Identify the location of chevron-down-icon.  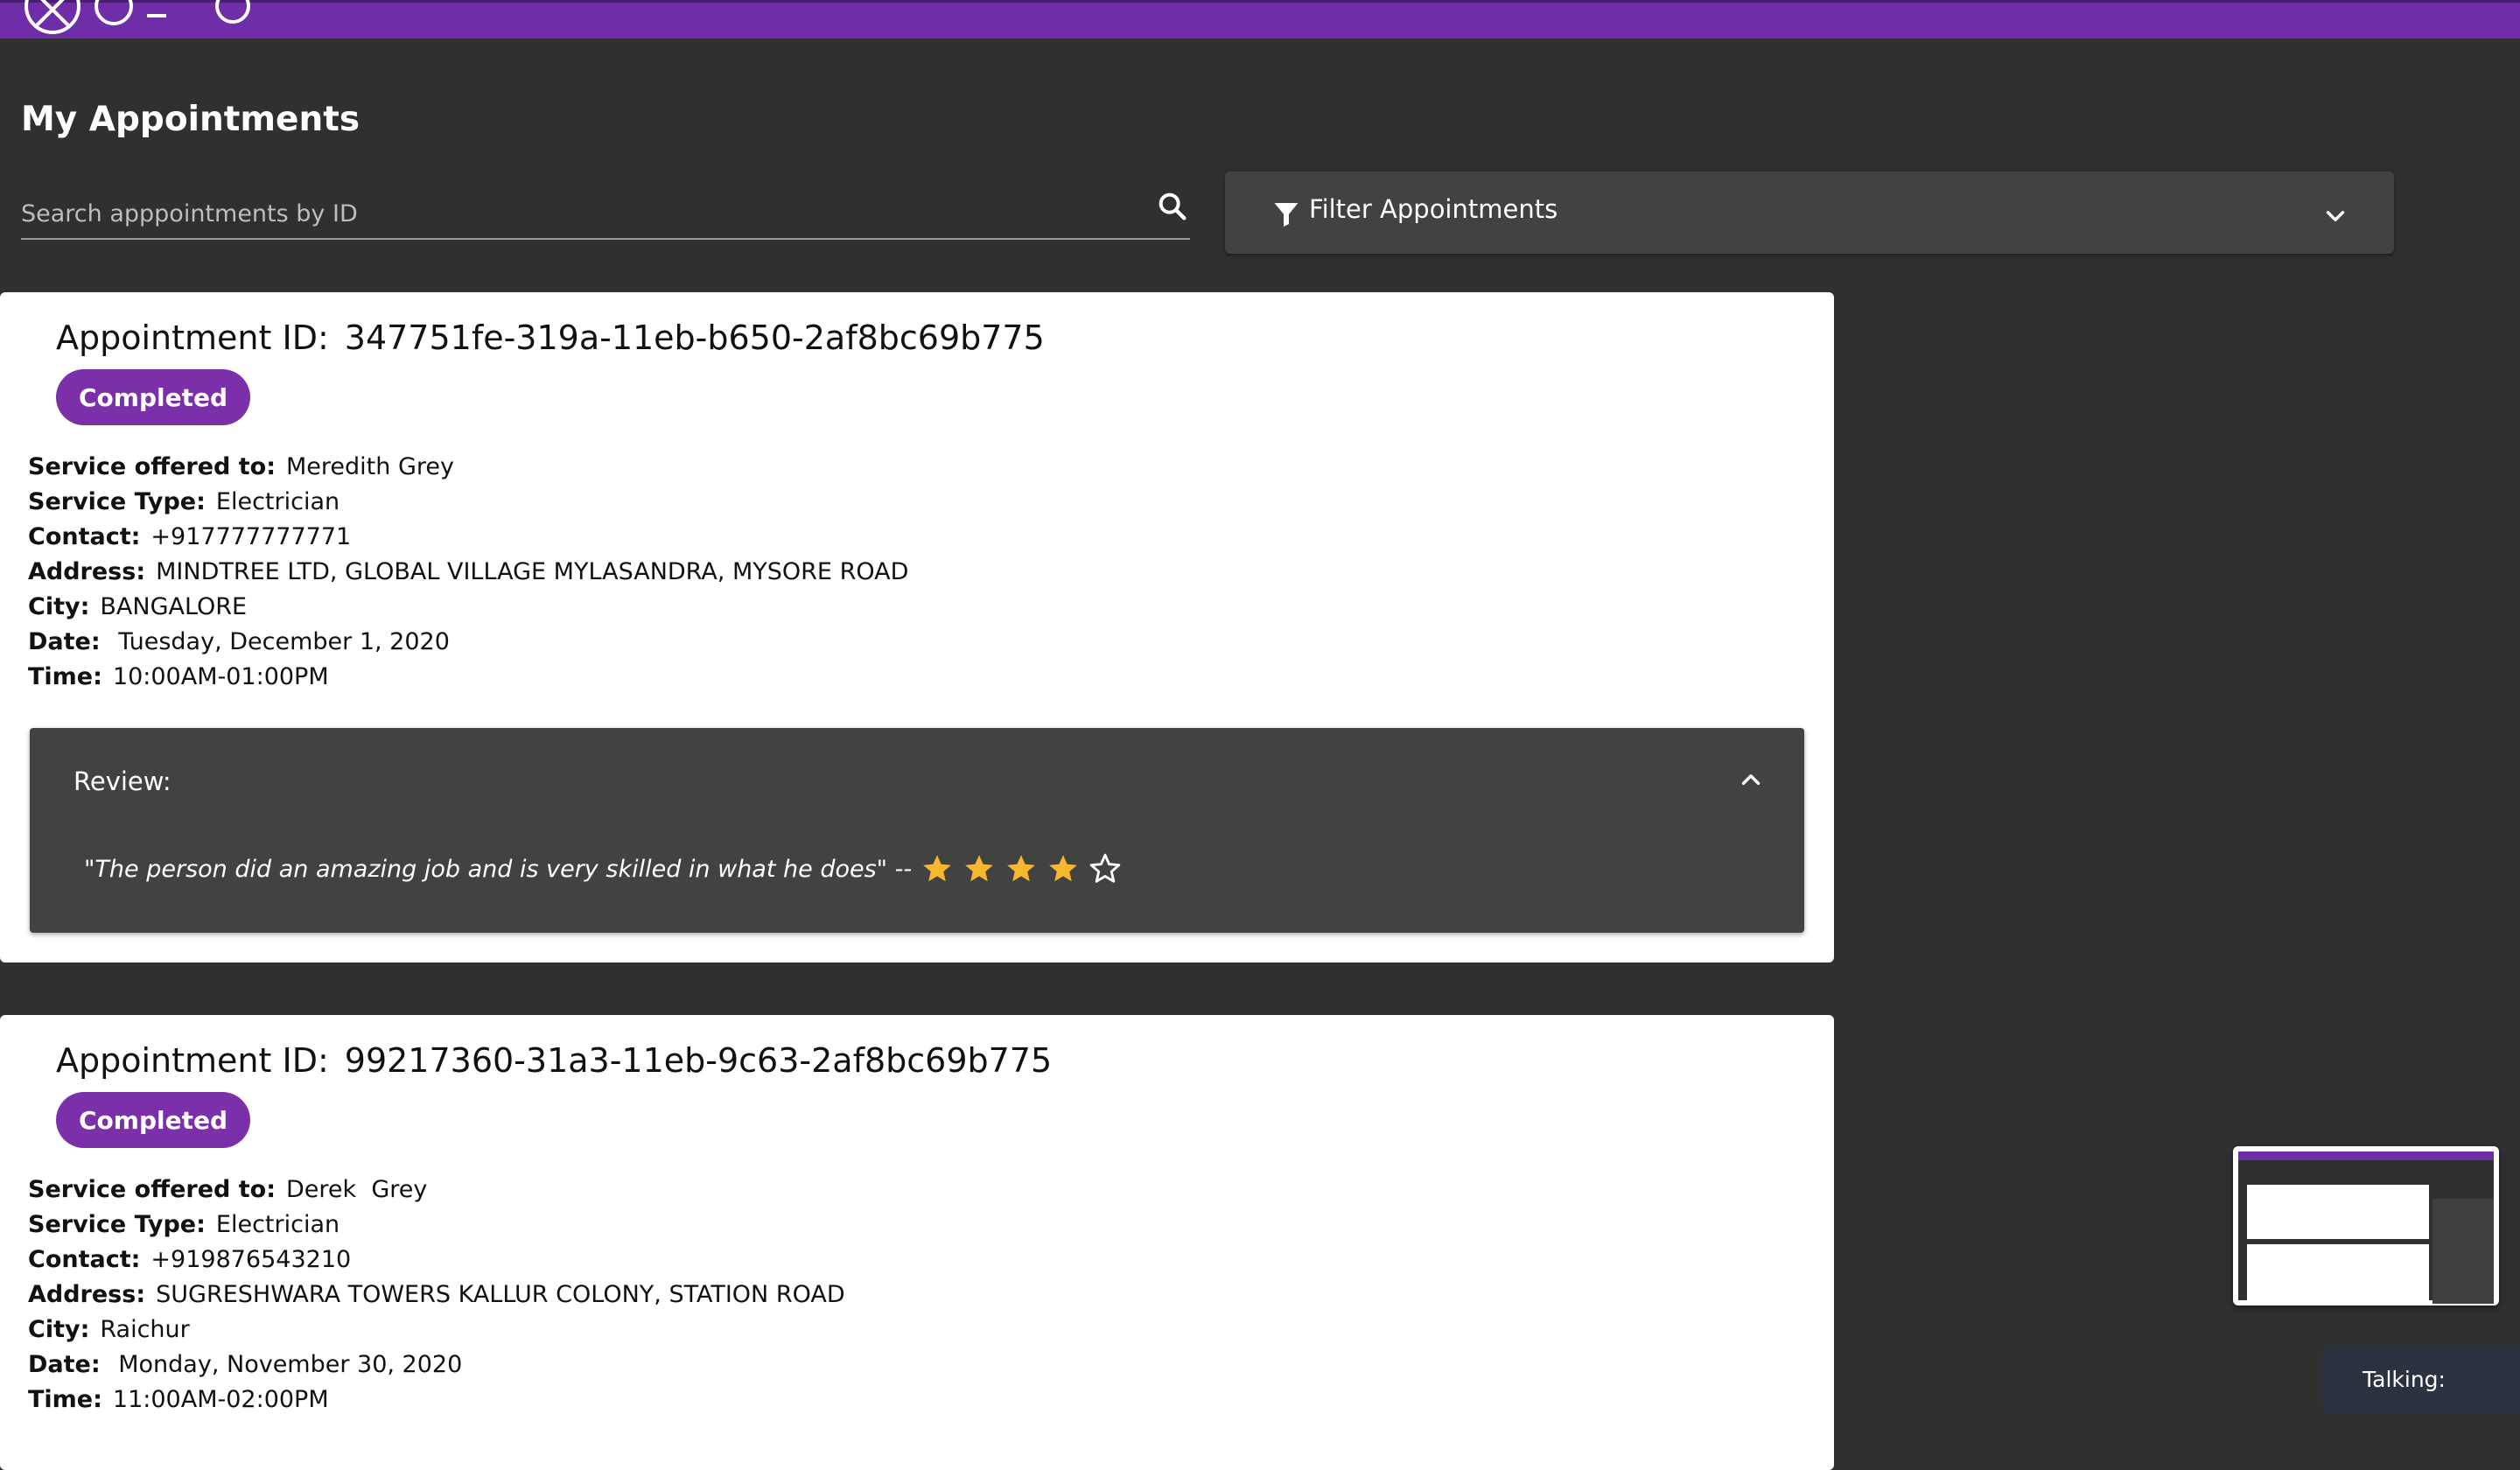
(2335, 216).